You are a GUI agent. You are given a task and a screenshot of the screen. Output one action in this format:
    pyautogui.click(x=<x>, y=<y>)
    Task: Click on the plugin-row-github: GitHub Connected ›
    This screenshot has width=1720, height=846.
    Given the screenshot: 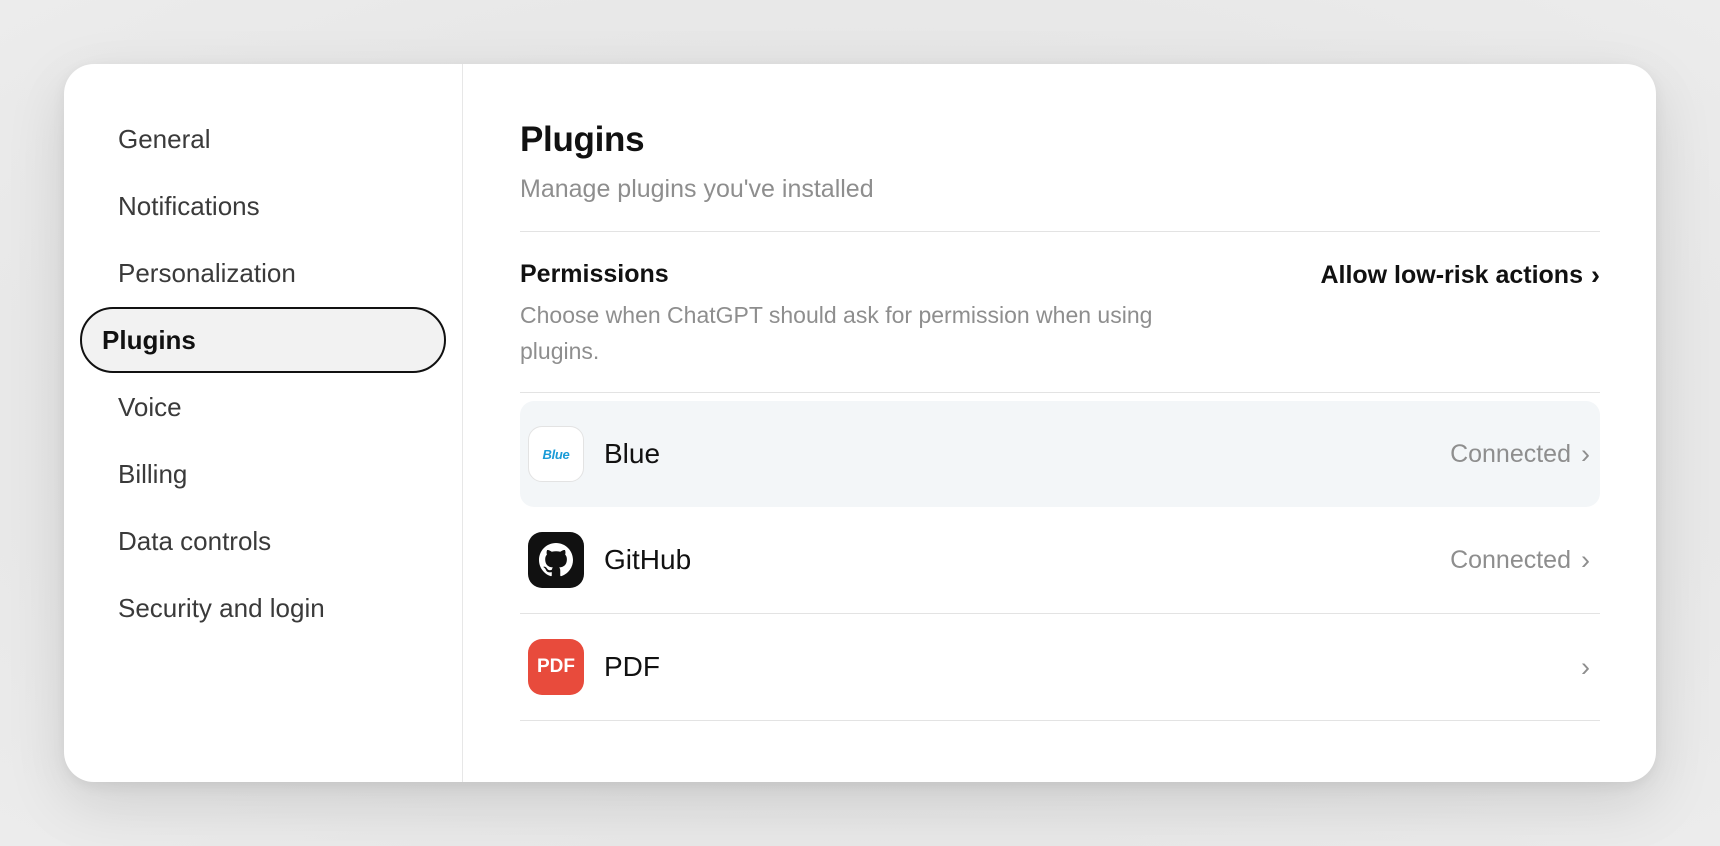 What is the action you would take?
    pyautogui.click(x=1060, y=560)
    